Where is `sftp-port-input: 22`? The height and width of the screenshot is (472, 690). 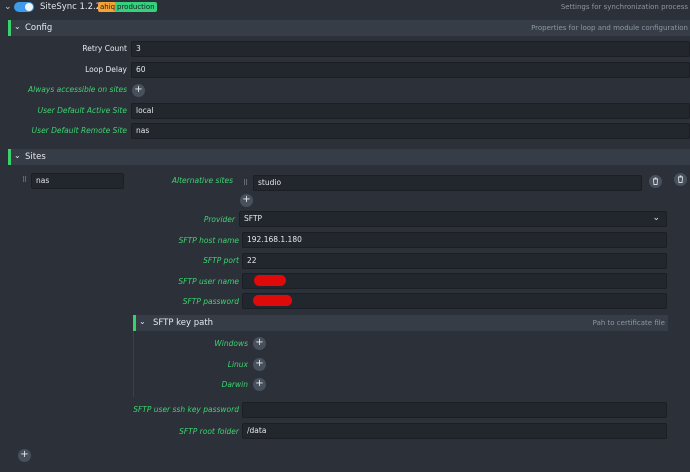
sftp-port-input: 22 is located at coordinates (454, 261).